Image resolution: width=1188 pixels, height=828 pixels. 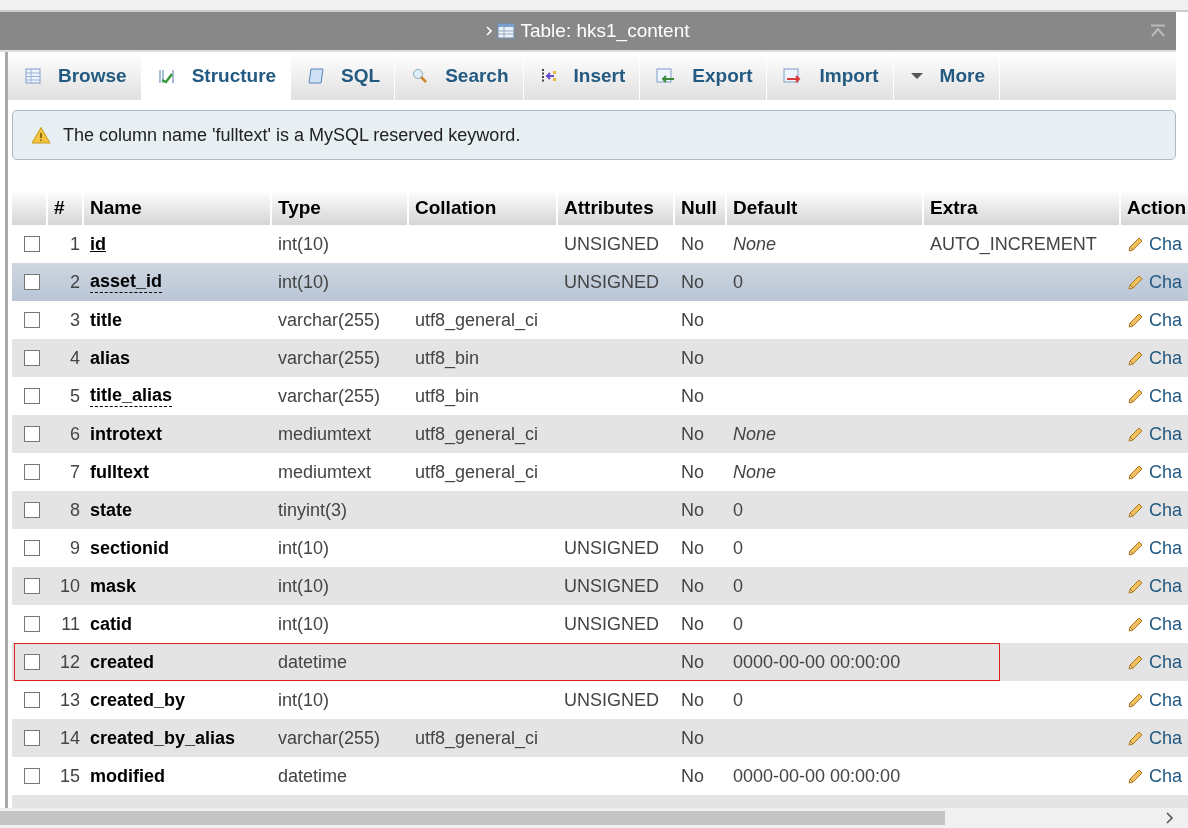 I want to click on table-cell-text: 8, so click(x=75, y=510).